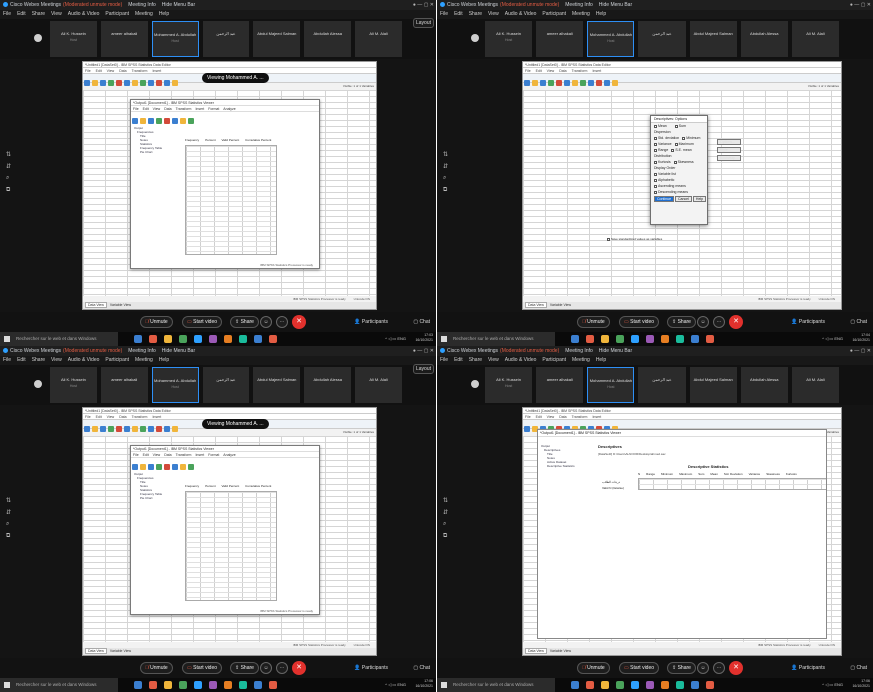  I want to click on mean-checkbox, so click(655, 126).